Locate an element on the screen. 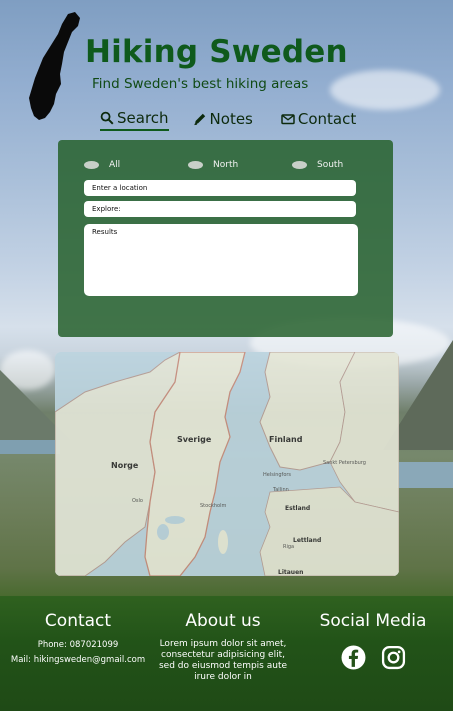 This screenshot has height=711, width=453. page-title: Hiking Sweden is located at coordinates (216, 52).